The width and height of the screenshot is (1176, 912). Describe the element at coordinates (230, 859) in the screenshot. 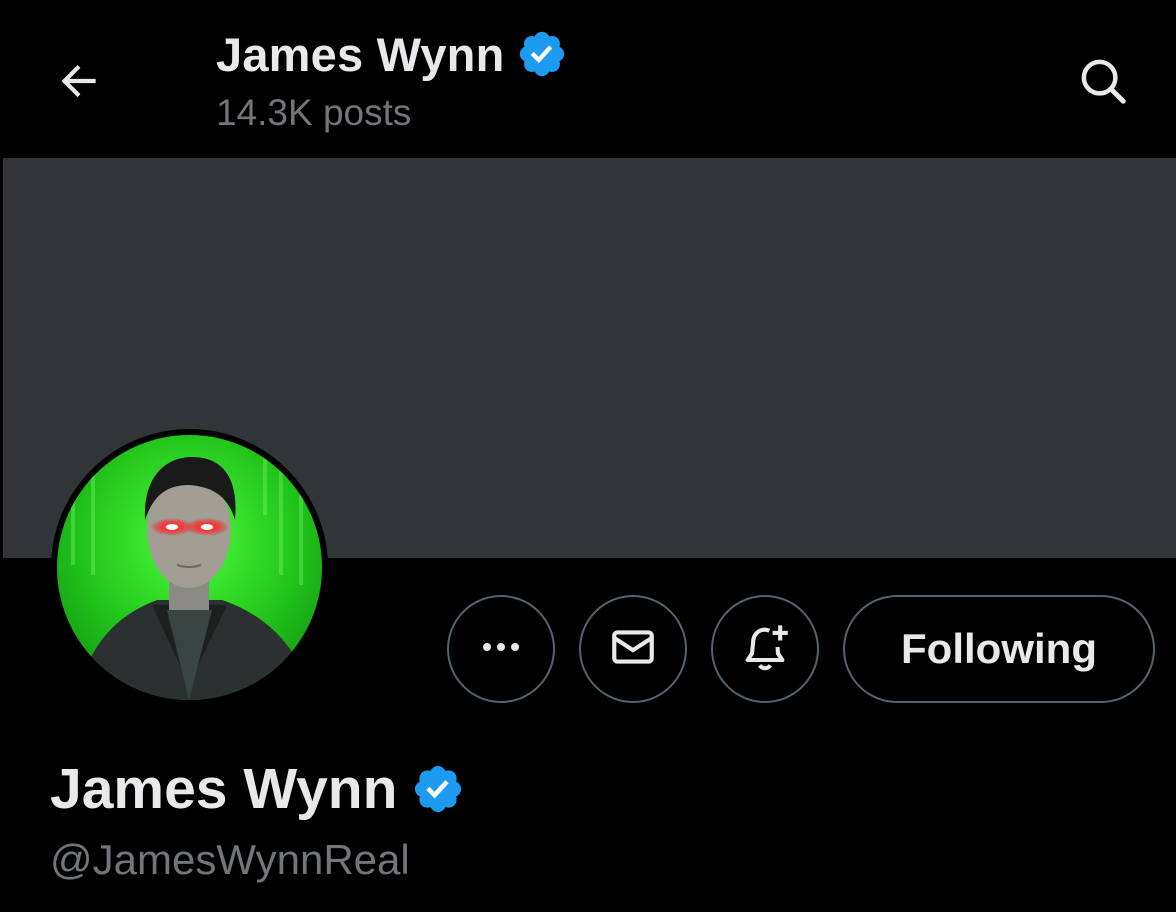

I see `profile-handle: @JamesWynnReal` at that location.